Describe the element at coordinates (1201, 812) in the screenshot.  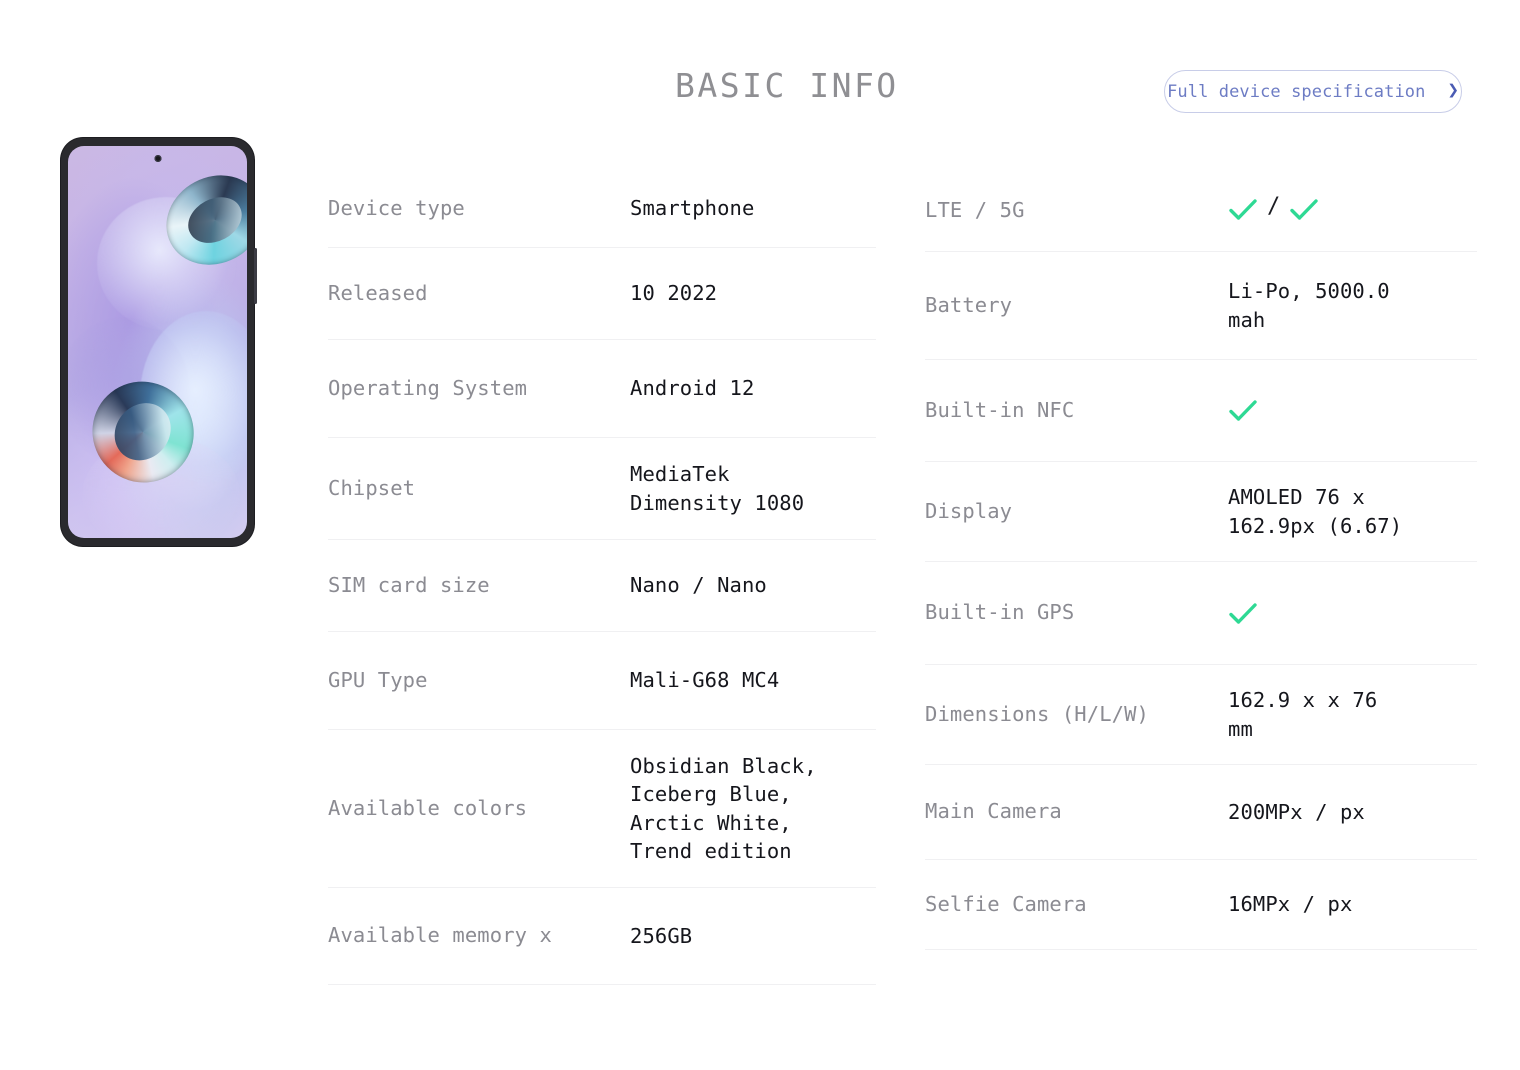
I see `spec-row: Main Camera 200MPx / px` at that location.